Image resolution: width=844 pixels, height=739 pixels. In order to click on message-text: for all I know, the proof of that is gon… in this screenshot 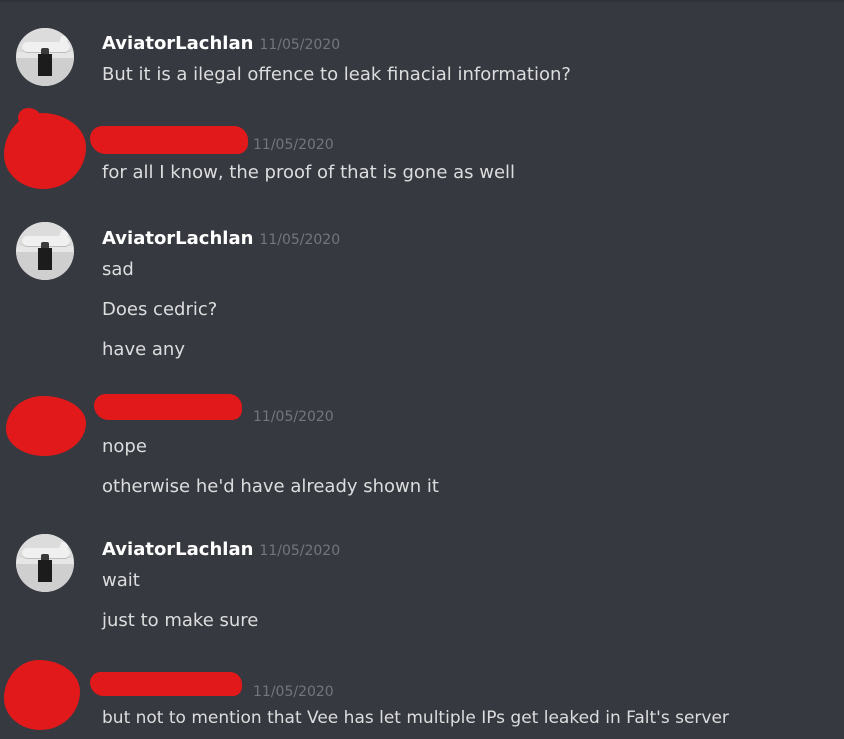, I will do `click(309, 172)`.